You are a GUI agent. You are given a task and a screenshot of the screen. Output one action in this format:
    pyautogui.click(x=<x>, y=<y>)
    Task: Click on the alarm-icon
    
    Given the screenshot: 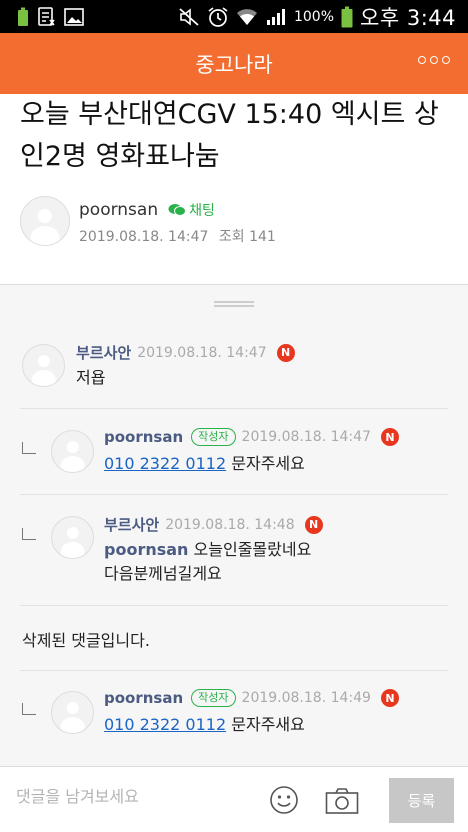 What is the action you would take?
    pyautogui.click(x=218, y=17)
    